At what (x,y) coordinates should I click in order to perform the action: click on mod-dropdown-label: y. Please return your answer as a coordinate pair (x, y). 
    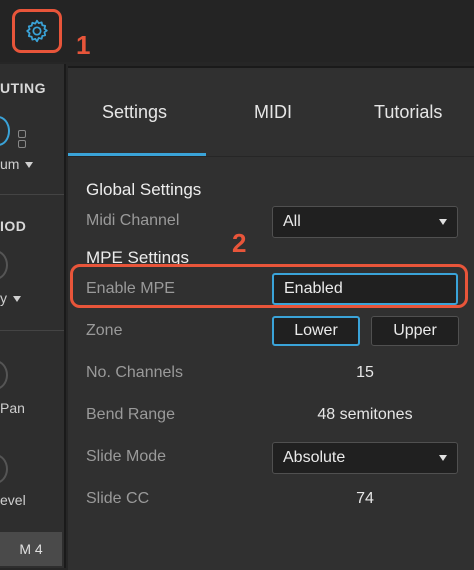
    Looking at the image, I should click on (3, 298).